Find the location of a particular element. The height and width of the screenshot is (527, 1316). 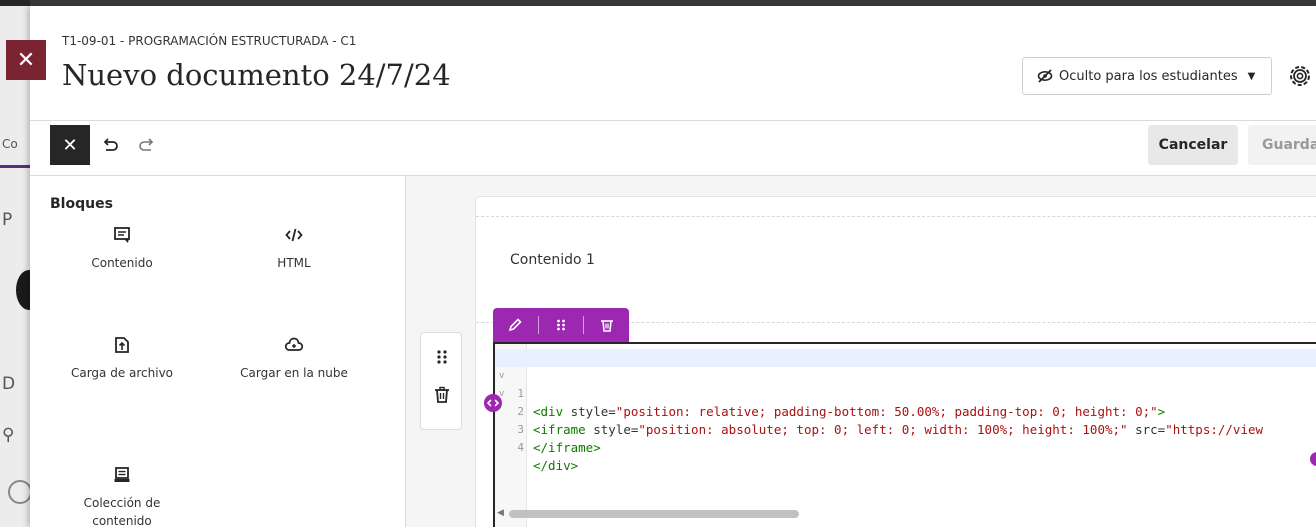

pencil-icon is located at coordinates (515, 325).